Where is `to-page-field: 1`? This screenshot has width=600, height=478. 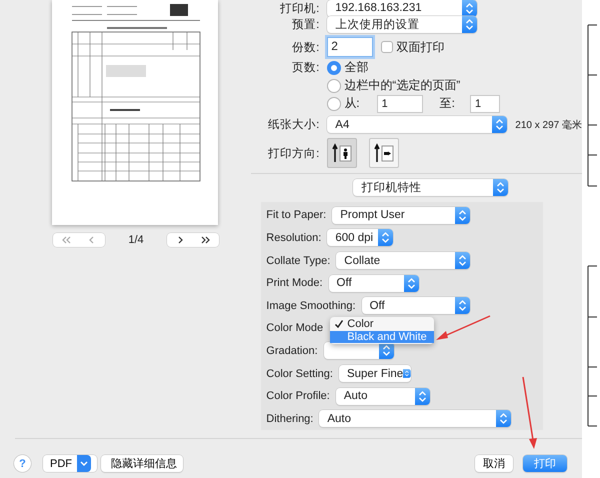 to-page-field: 1 is located at coordinates (485, 103).